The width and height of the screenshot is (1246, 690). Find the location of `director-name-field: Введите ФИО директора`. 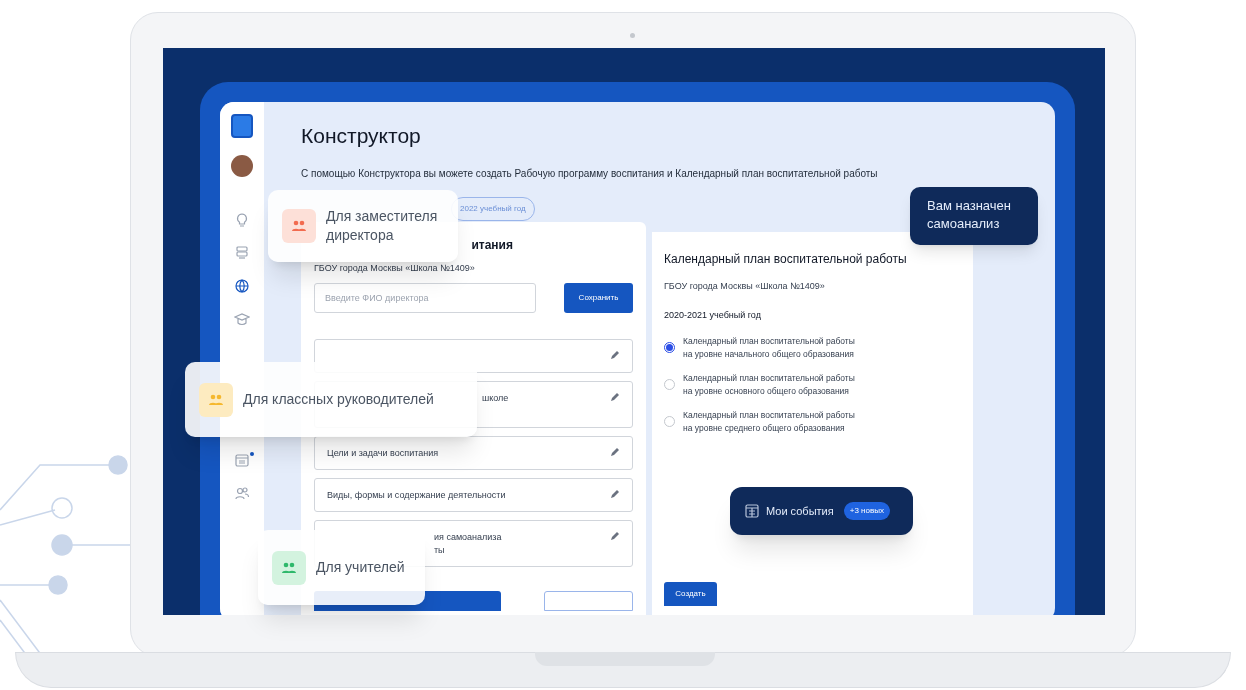

director-name-field: Введите ФИО директора is located at coordinates (425, 298).